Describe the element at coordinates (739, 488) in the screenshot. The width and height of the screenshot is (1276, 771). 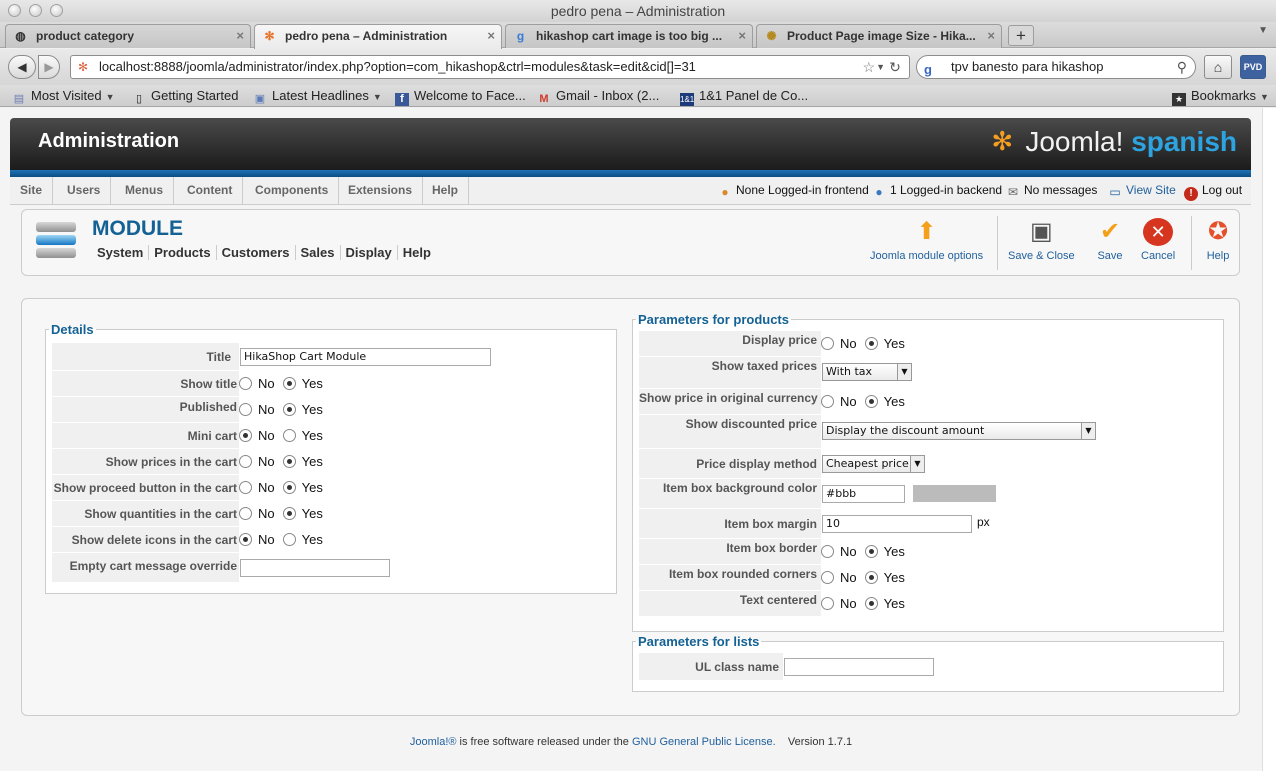
I see `field-label: Item box background color` at that location.